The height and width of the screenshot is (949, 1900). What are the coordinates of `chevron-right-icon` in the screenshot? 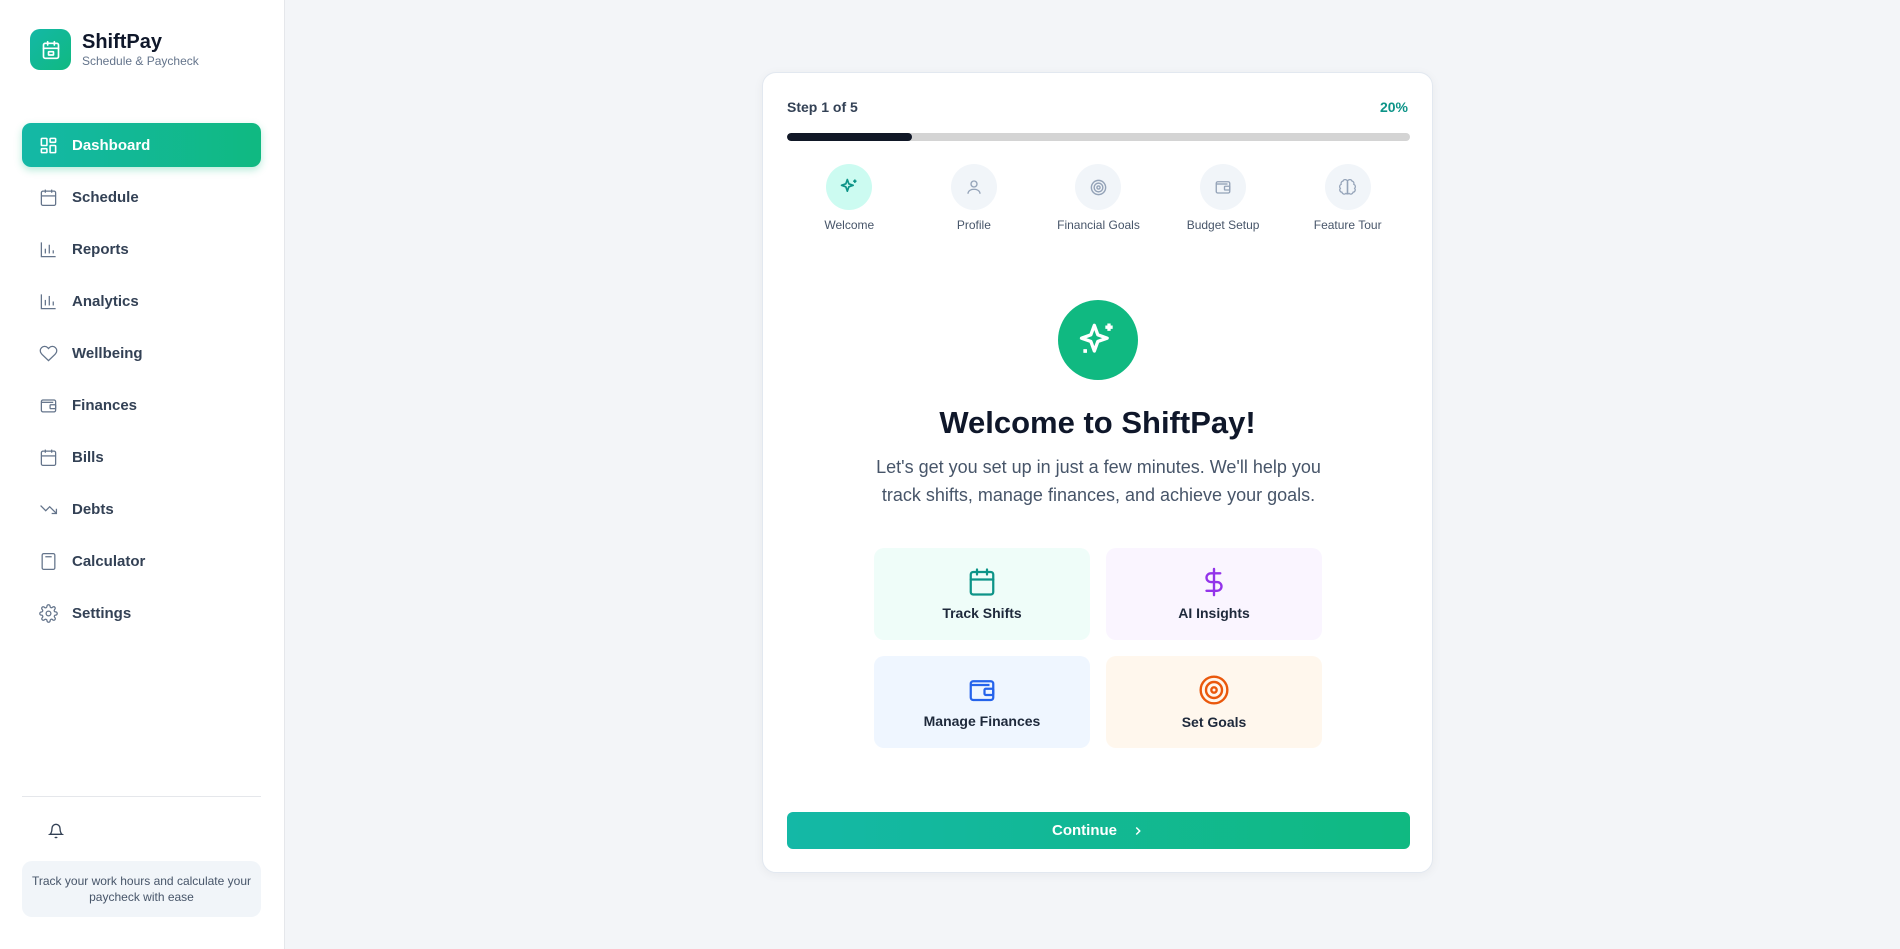 It's located at (1138, 831).